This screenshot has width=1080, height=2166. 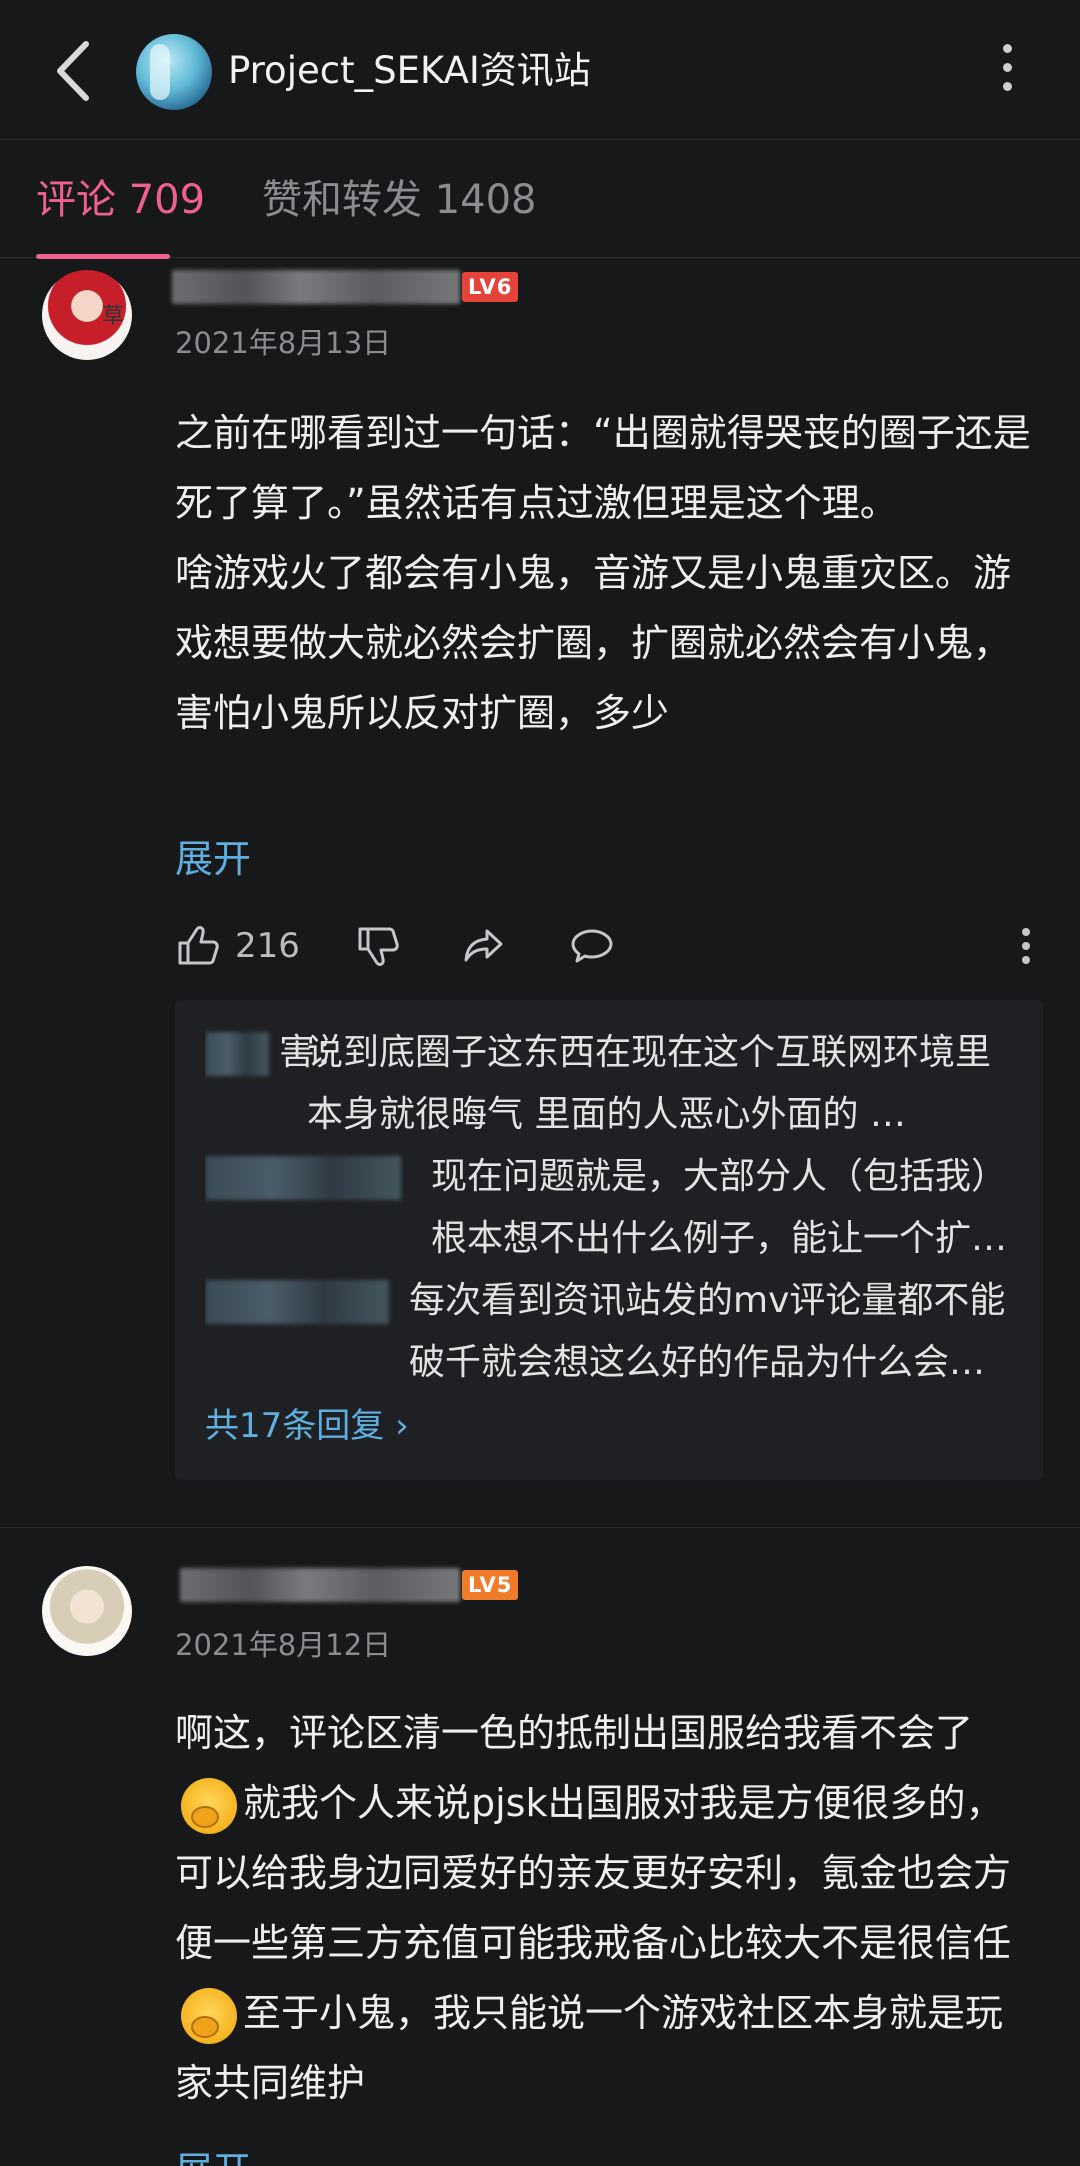 I want to click on comment-date: 2021年8月12日, so click(x=283, y=1645).